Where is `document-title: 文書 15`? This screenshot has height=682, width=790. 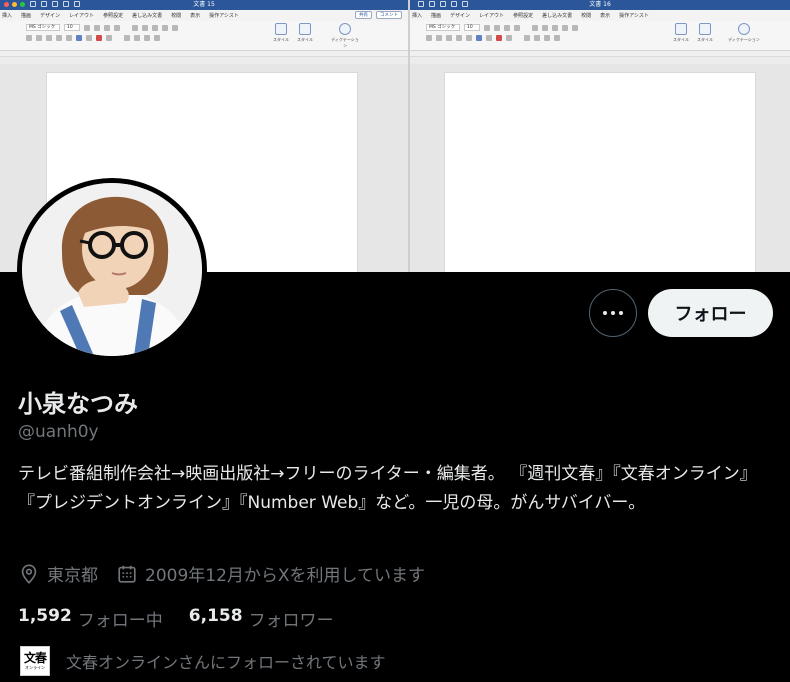 document-title: 文書 15 is located at coordinates (204, 4).